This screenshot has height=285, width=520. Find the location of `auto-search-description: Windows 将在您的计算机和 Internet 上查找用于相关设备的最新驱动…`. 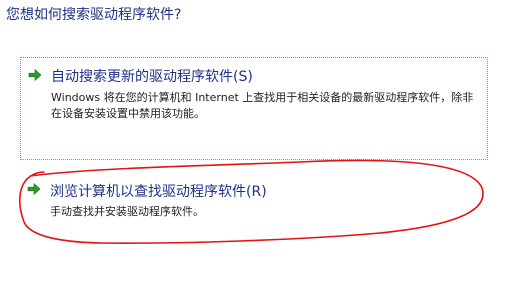

auto-search-description: Windows 将在您的计算机和 Internet 上查找用于相关设备的最新驱动… is located at coordinates (262, 105).